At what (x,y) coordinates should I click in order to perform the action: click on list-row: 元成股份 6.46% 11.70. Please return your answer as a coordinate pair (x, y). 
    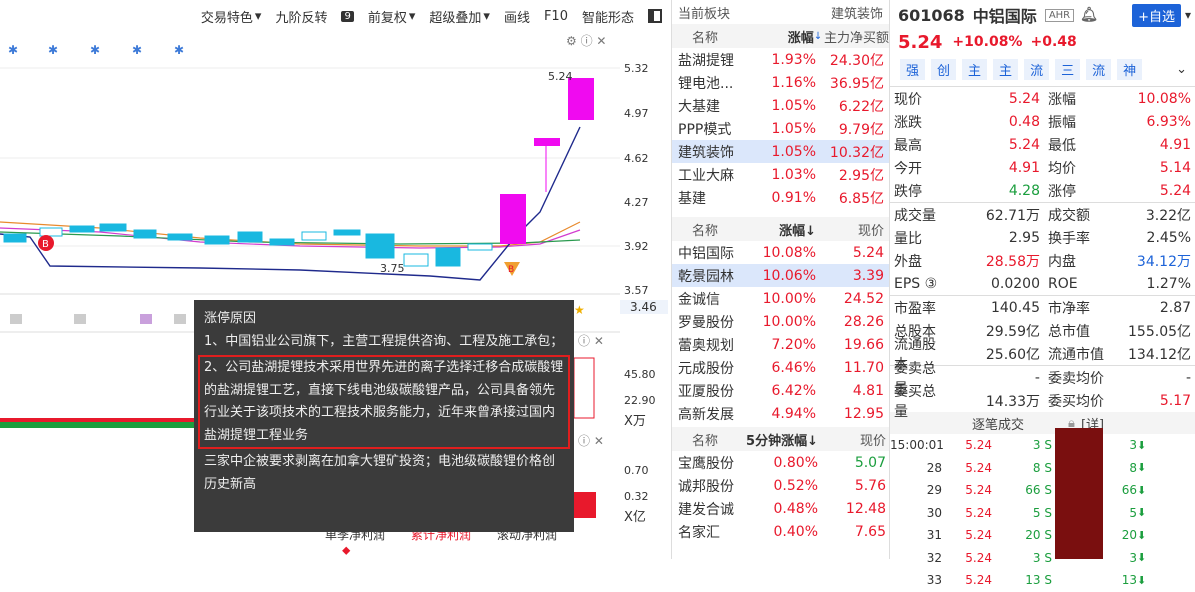
    Looking at the image, I should click on (780, 367).